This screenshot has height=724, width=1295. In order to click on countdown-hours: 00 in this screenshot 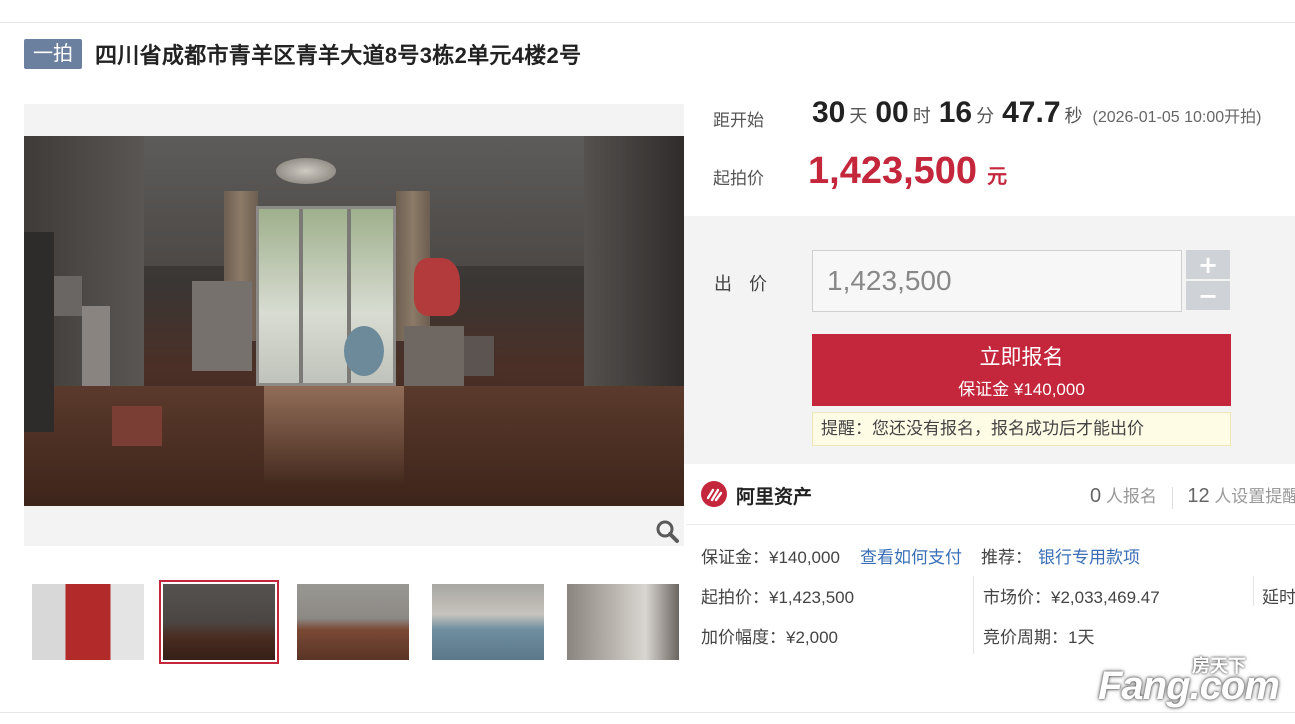, I will do `click(892, 112)`.